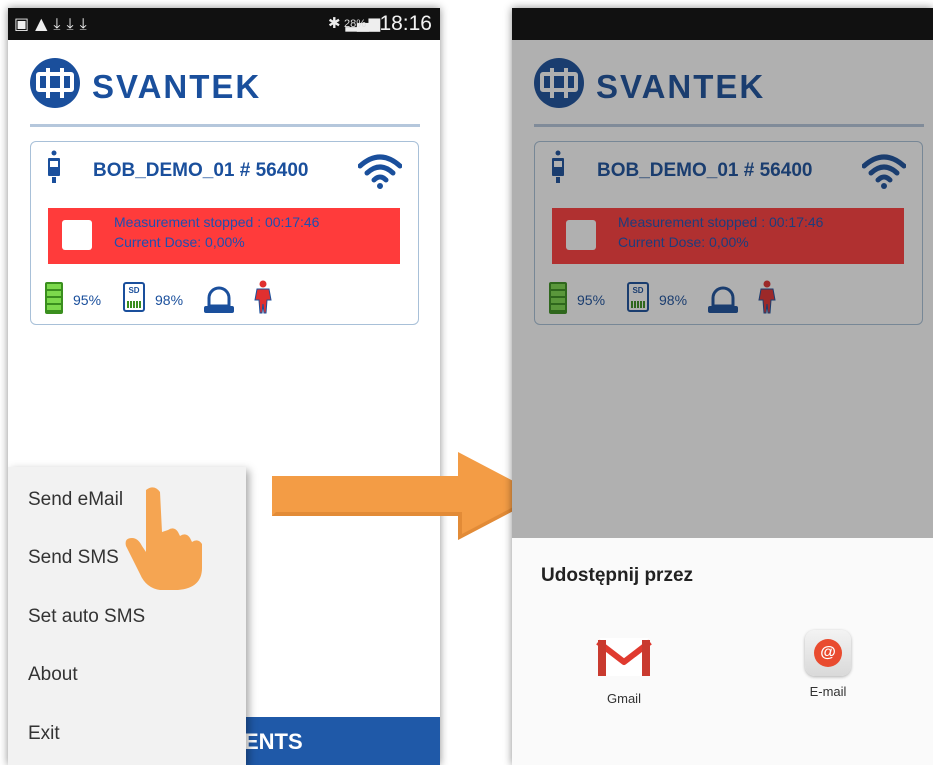 This screenshot has width=933, height=765. I want to click on stop-indicator, so click(77, 235).